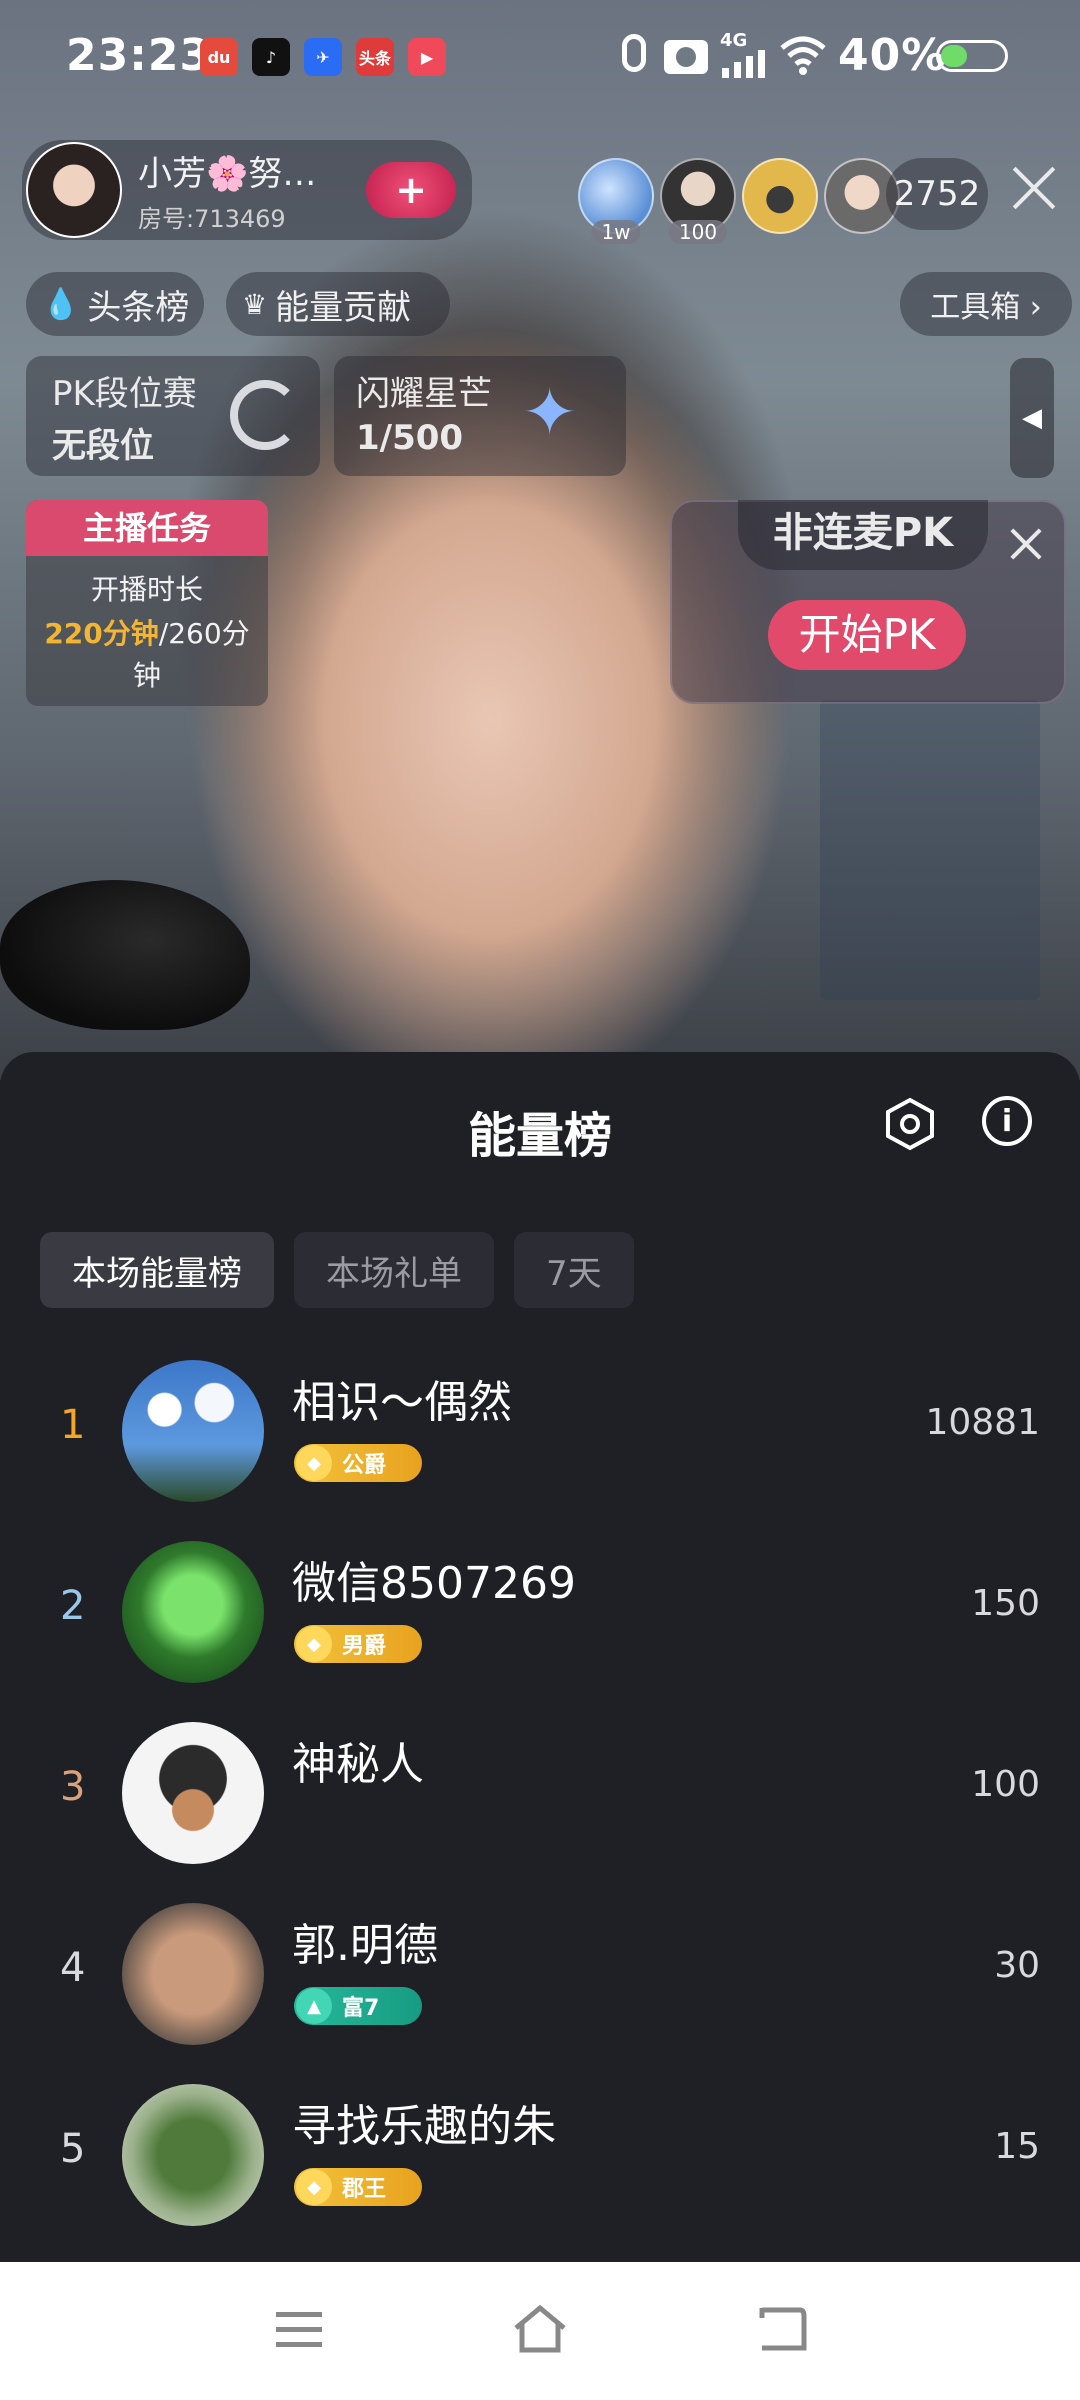  What do you see at coordinates (364, 1465) in the screenshot?
I see `badge-label: 公爵` at bounding box center [364, 1465].